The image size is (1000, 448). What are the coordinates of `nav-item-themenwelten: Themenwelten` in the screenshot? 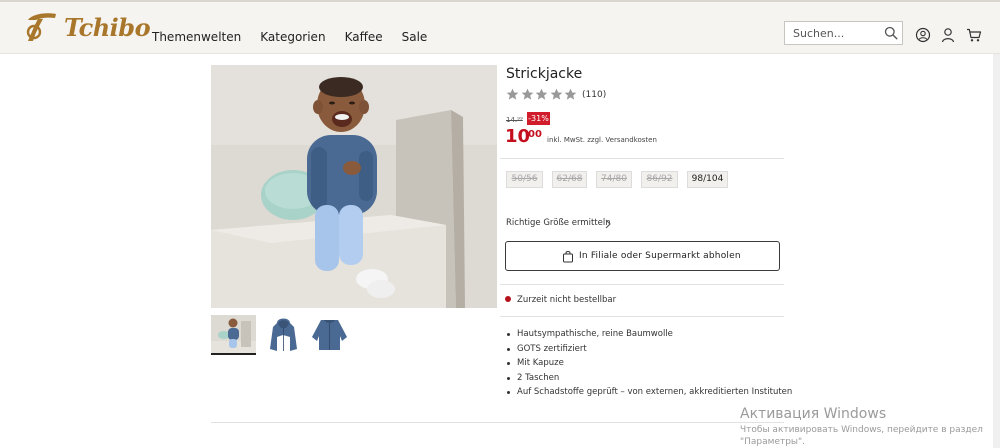 It's located at (196, 37).